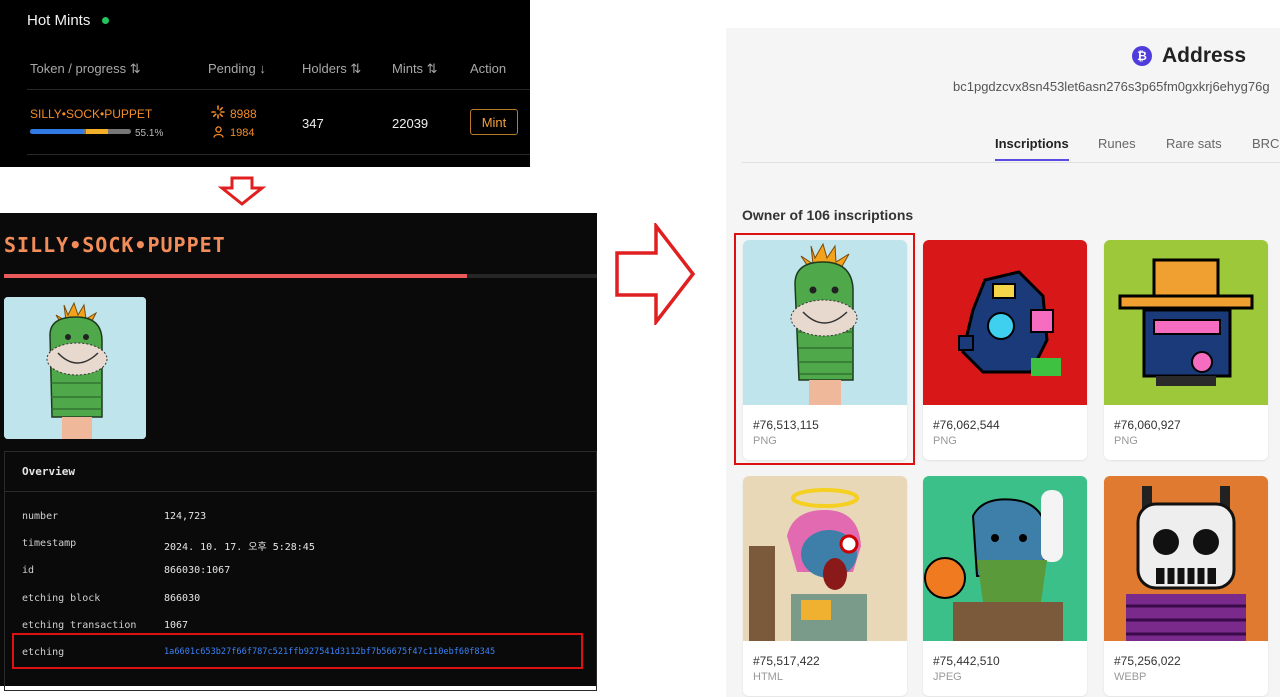  What do you see at coordinates (197, 570) in the screenshot?
I see `field-value: 866030:1067` at bounding box center [197, 570].